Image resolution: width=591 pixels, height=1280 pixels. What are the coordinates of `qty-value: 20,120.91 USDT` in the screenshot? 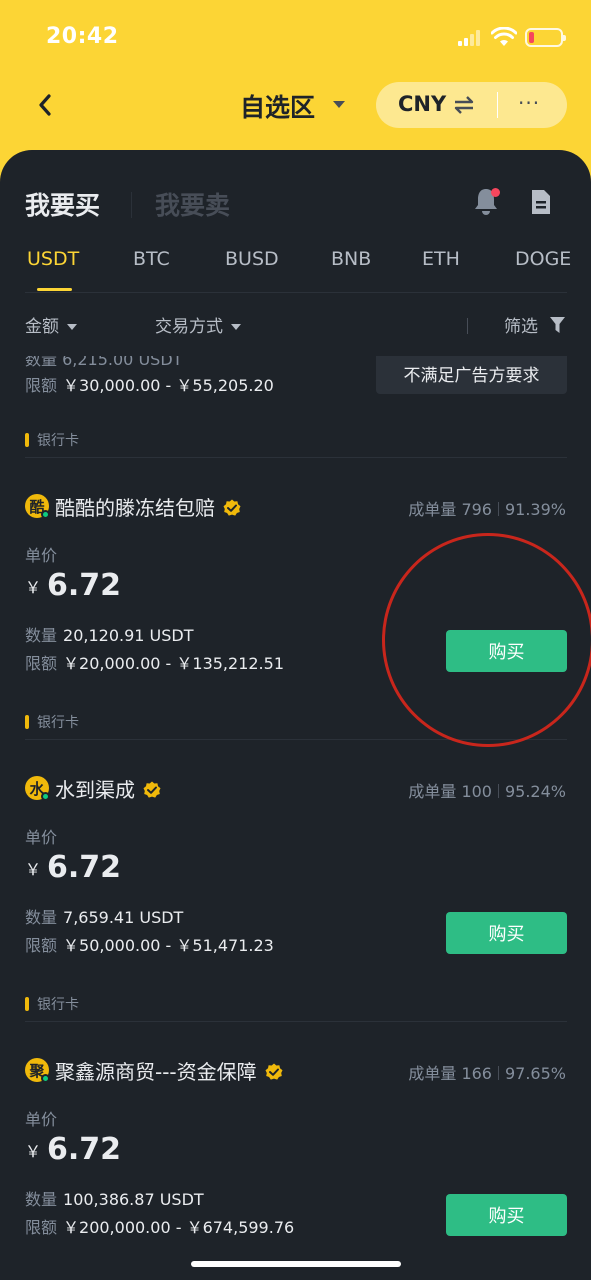 It's located at (128, 635).